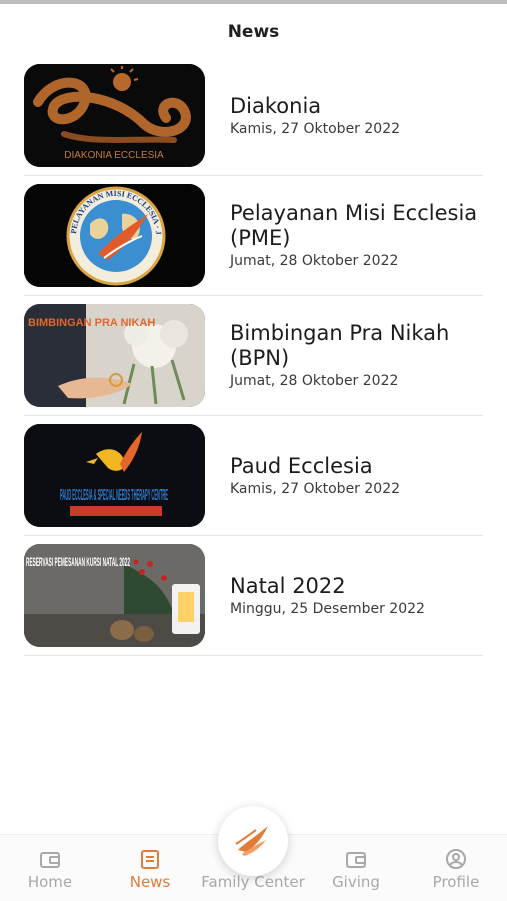 This screenshot has width=507, height=901. I want to click on news-title: Paud Ecclesia, so click(301, 465).